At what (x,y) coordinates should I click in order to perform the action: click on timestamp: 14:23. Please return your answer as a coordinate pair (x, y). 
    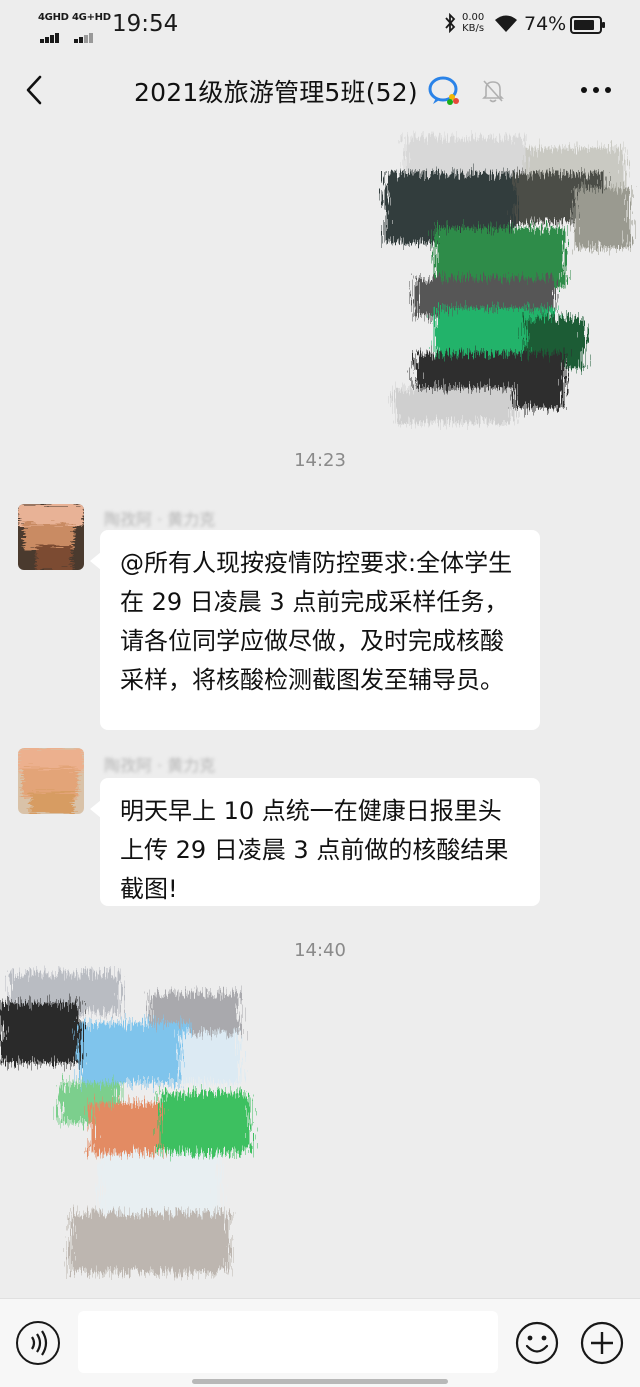
    Looking at the image, I should click on (320, 460).